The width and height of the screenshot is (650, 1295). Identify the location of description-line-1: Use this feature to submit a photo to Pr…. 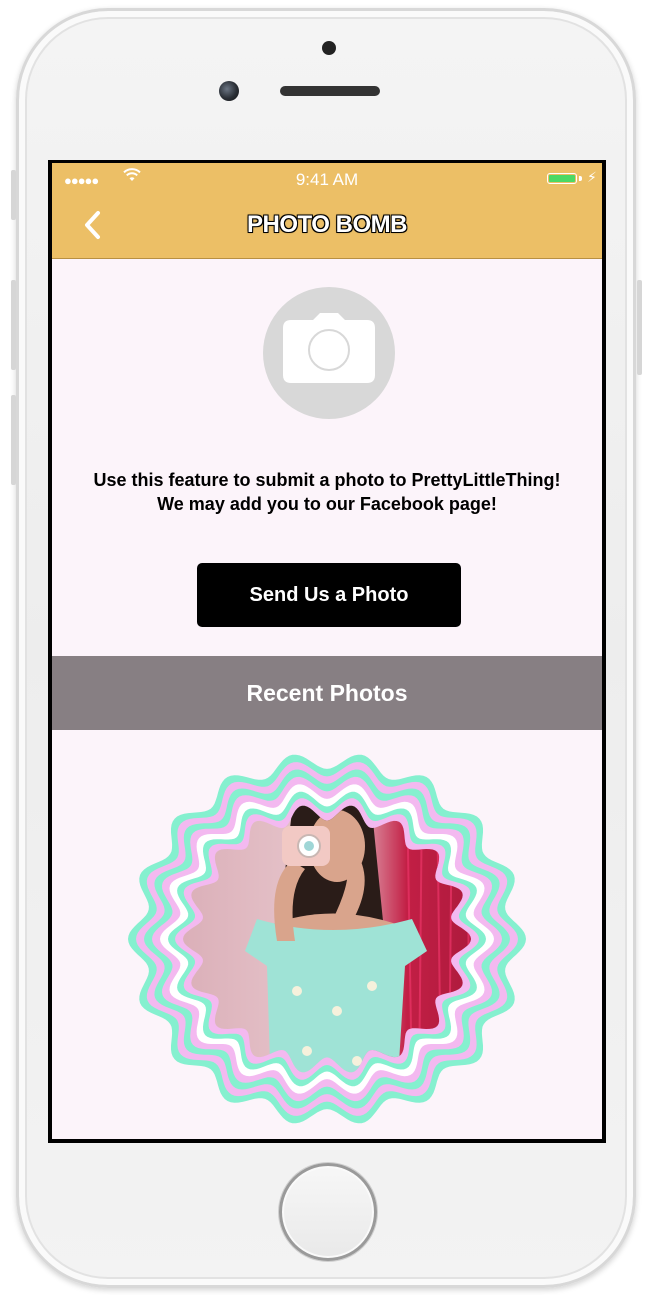
(327, 480).